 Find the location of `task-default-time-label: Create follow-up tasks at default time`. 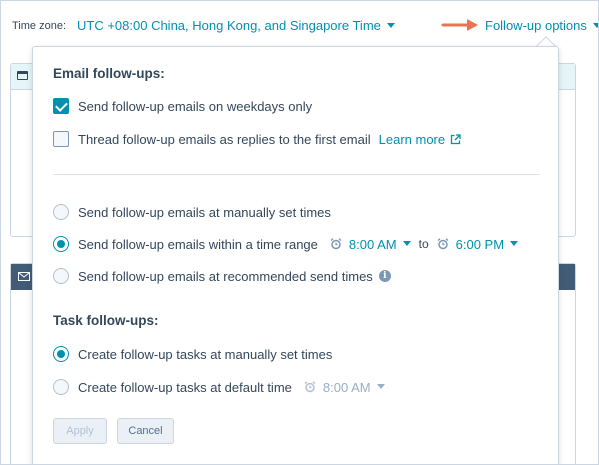

task-default-time-label: Create follow-up tasks at default time is located at coordinates (185, 387).